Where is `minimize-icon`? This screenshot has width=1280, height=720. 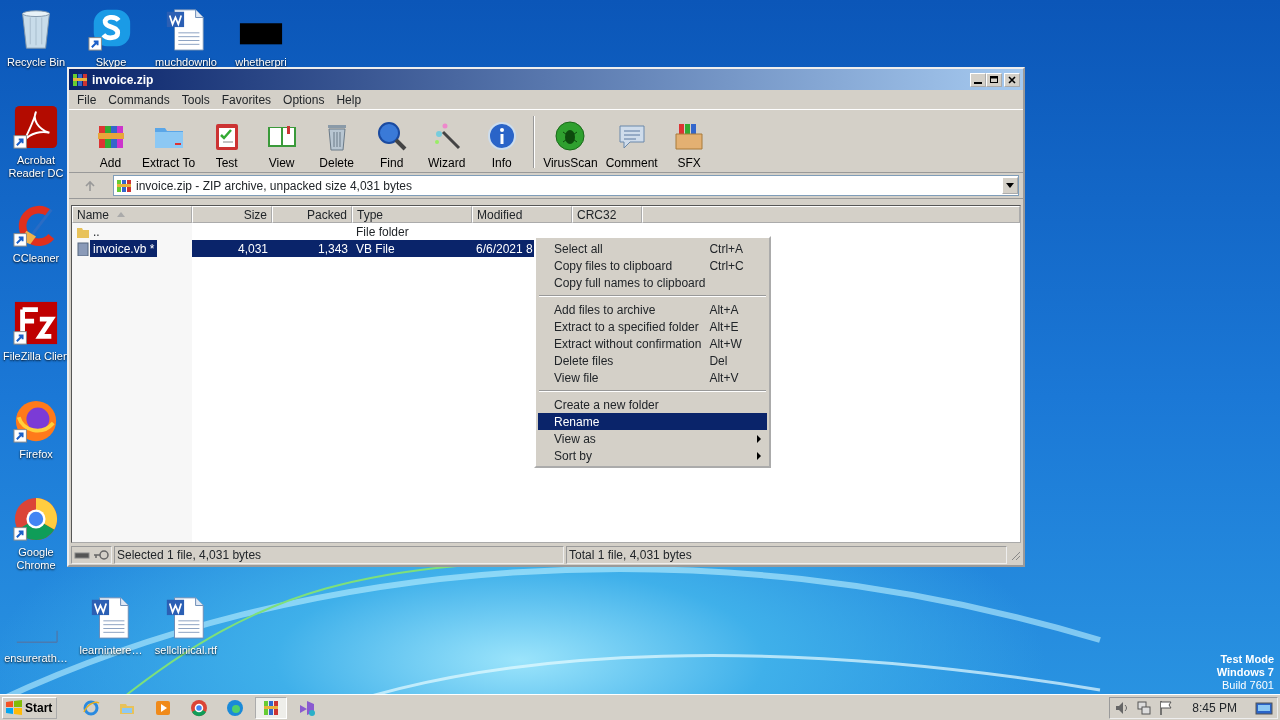
minimize-icon is located at coordinates (978, 82).